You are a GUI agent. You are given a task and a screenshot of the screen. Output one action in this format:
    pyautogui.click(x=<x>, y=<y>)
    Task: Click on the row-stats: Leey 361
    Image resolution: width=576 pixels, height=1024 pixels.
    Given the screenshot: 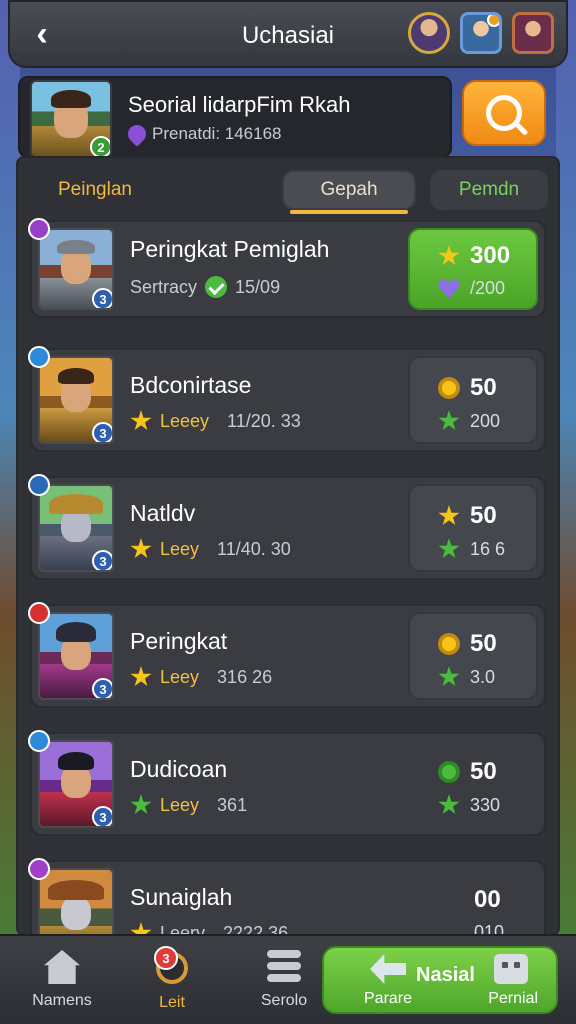 What is the action you would take?
    pyautogui.click(x=188, y=805)
    